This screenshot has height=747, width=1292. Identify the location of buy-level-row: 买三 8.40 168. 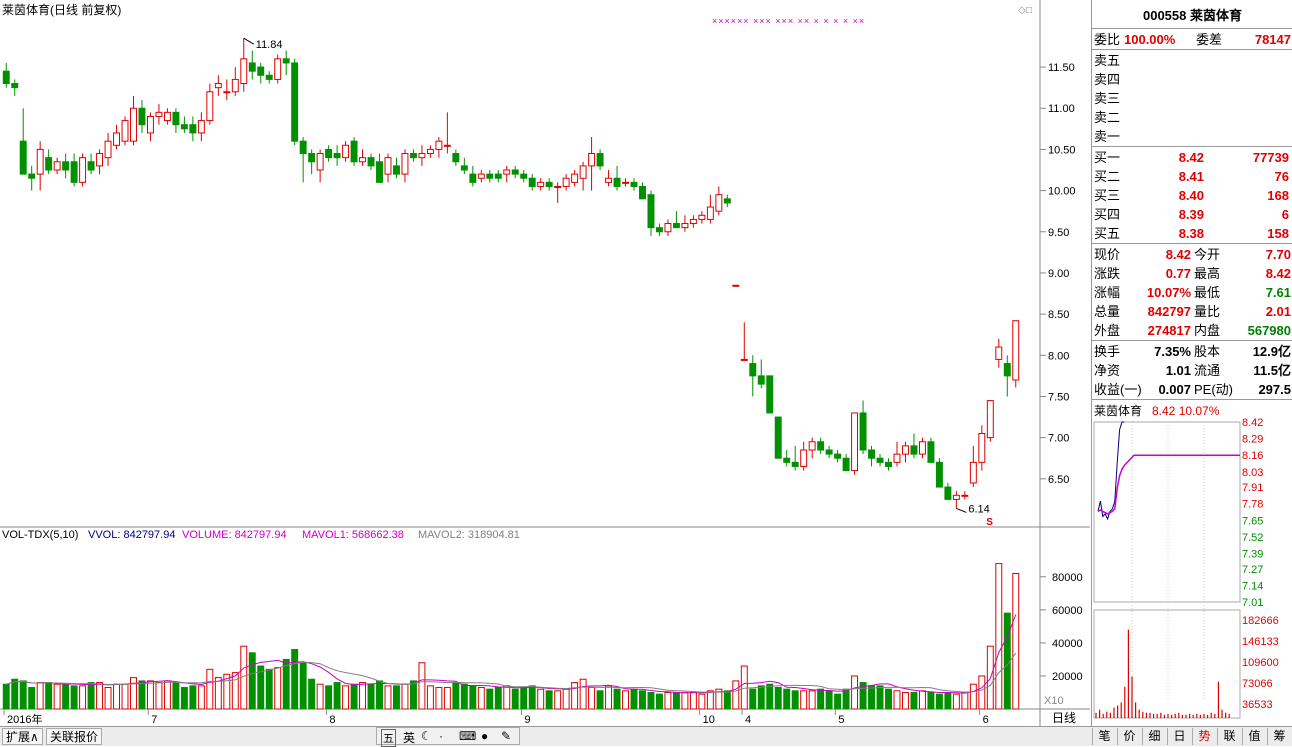
(1192, 195).